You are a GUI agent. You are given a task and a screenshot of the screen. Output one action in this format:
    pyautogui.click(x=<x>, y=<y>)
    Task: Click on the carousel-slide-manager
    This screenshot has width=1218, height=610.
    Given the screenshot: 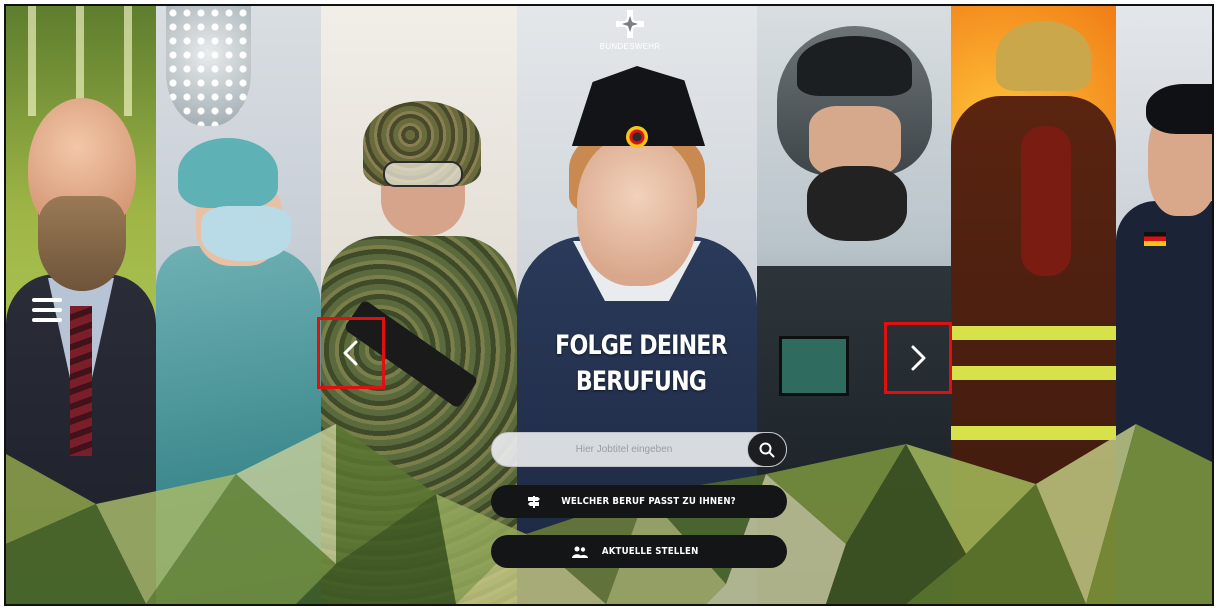 What is the action you would take?
    pyautogui.click(x=81, y=305)
    